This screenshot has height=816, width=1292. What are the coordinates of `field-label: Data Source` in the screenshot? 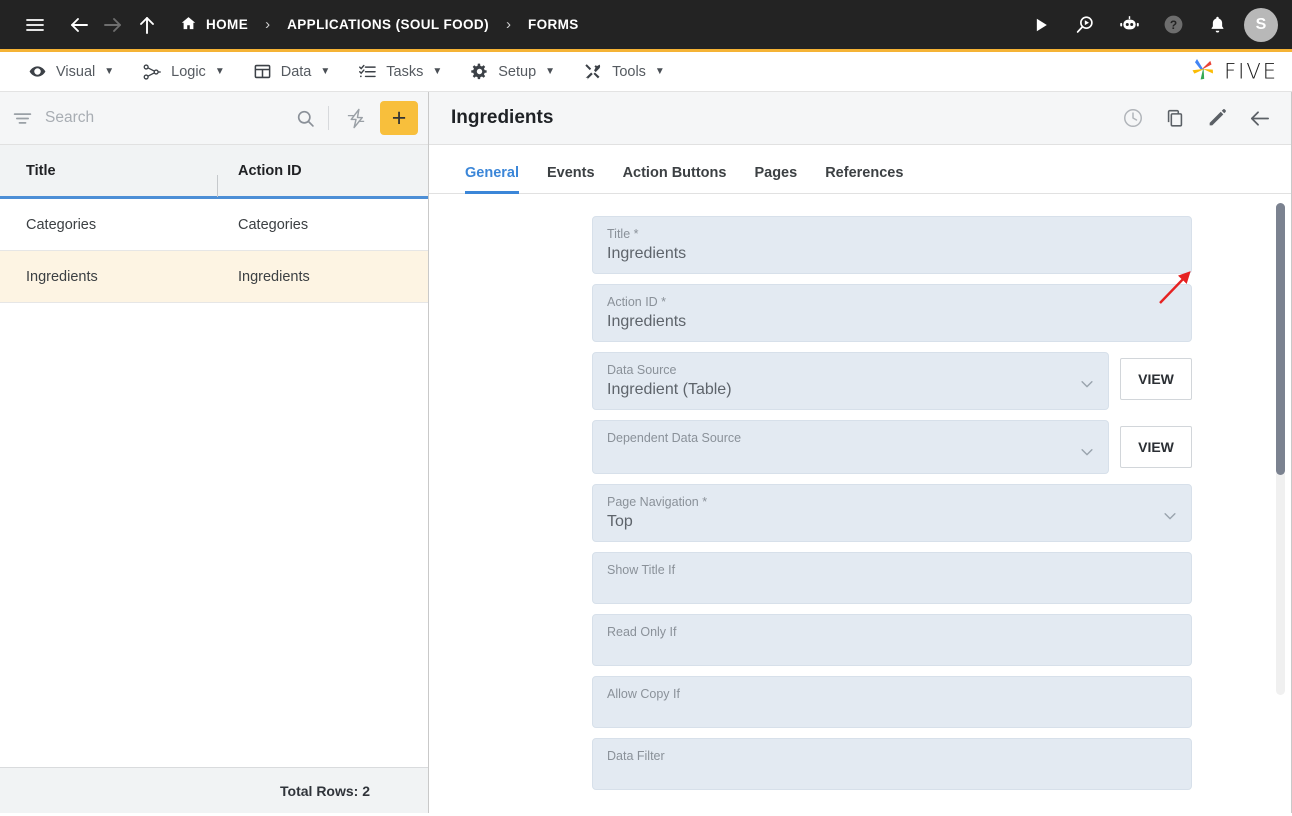 It's located at (642, 370).